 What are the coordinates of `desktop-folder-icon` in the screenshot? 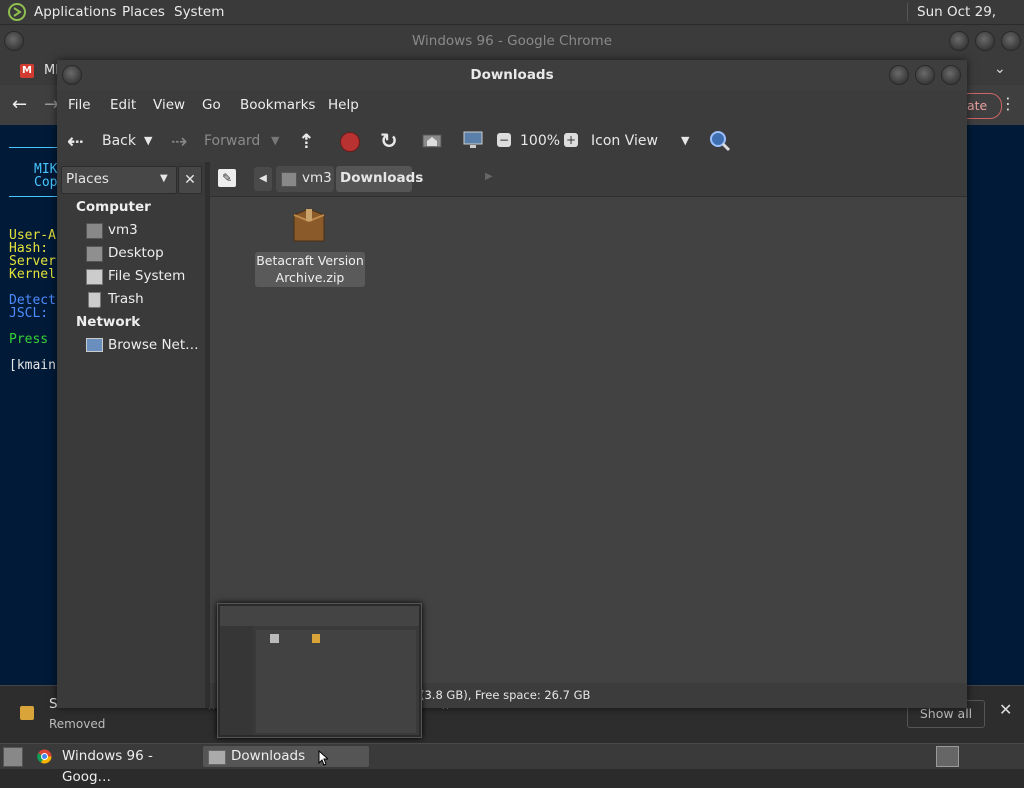 It's located at (94, 254).